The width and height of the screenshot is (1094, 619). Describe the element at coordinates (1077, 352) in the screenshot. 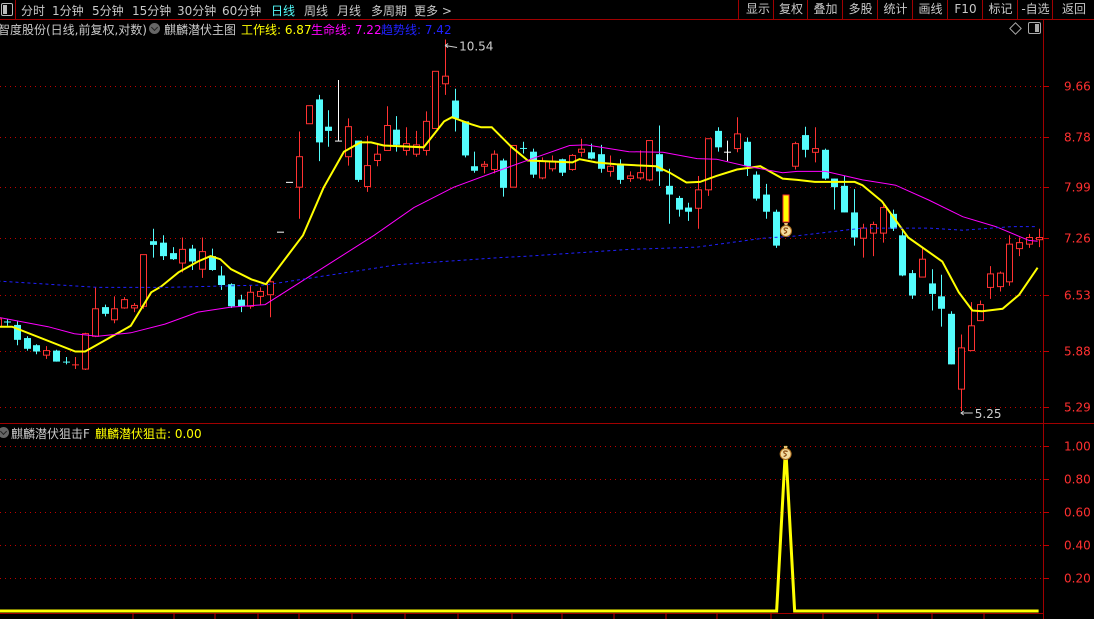

I see `price-axis-label: 5.88` at that location.